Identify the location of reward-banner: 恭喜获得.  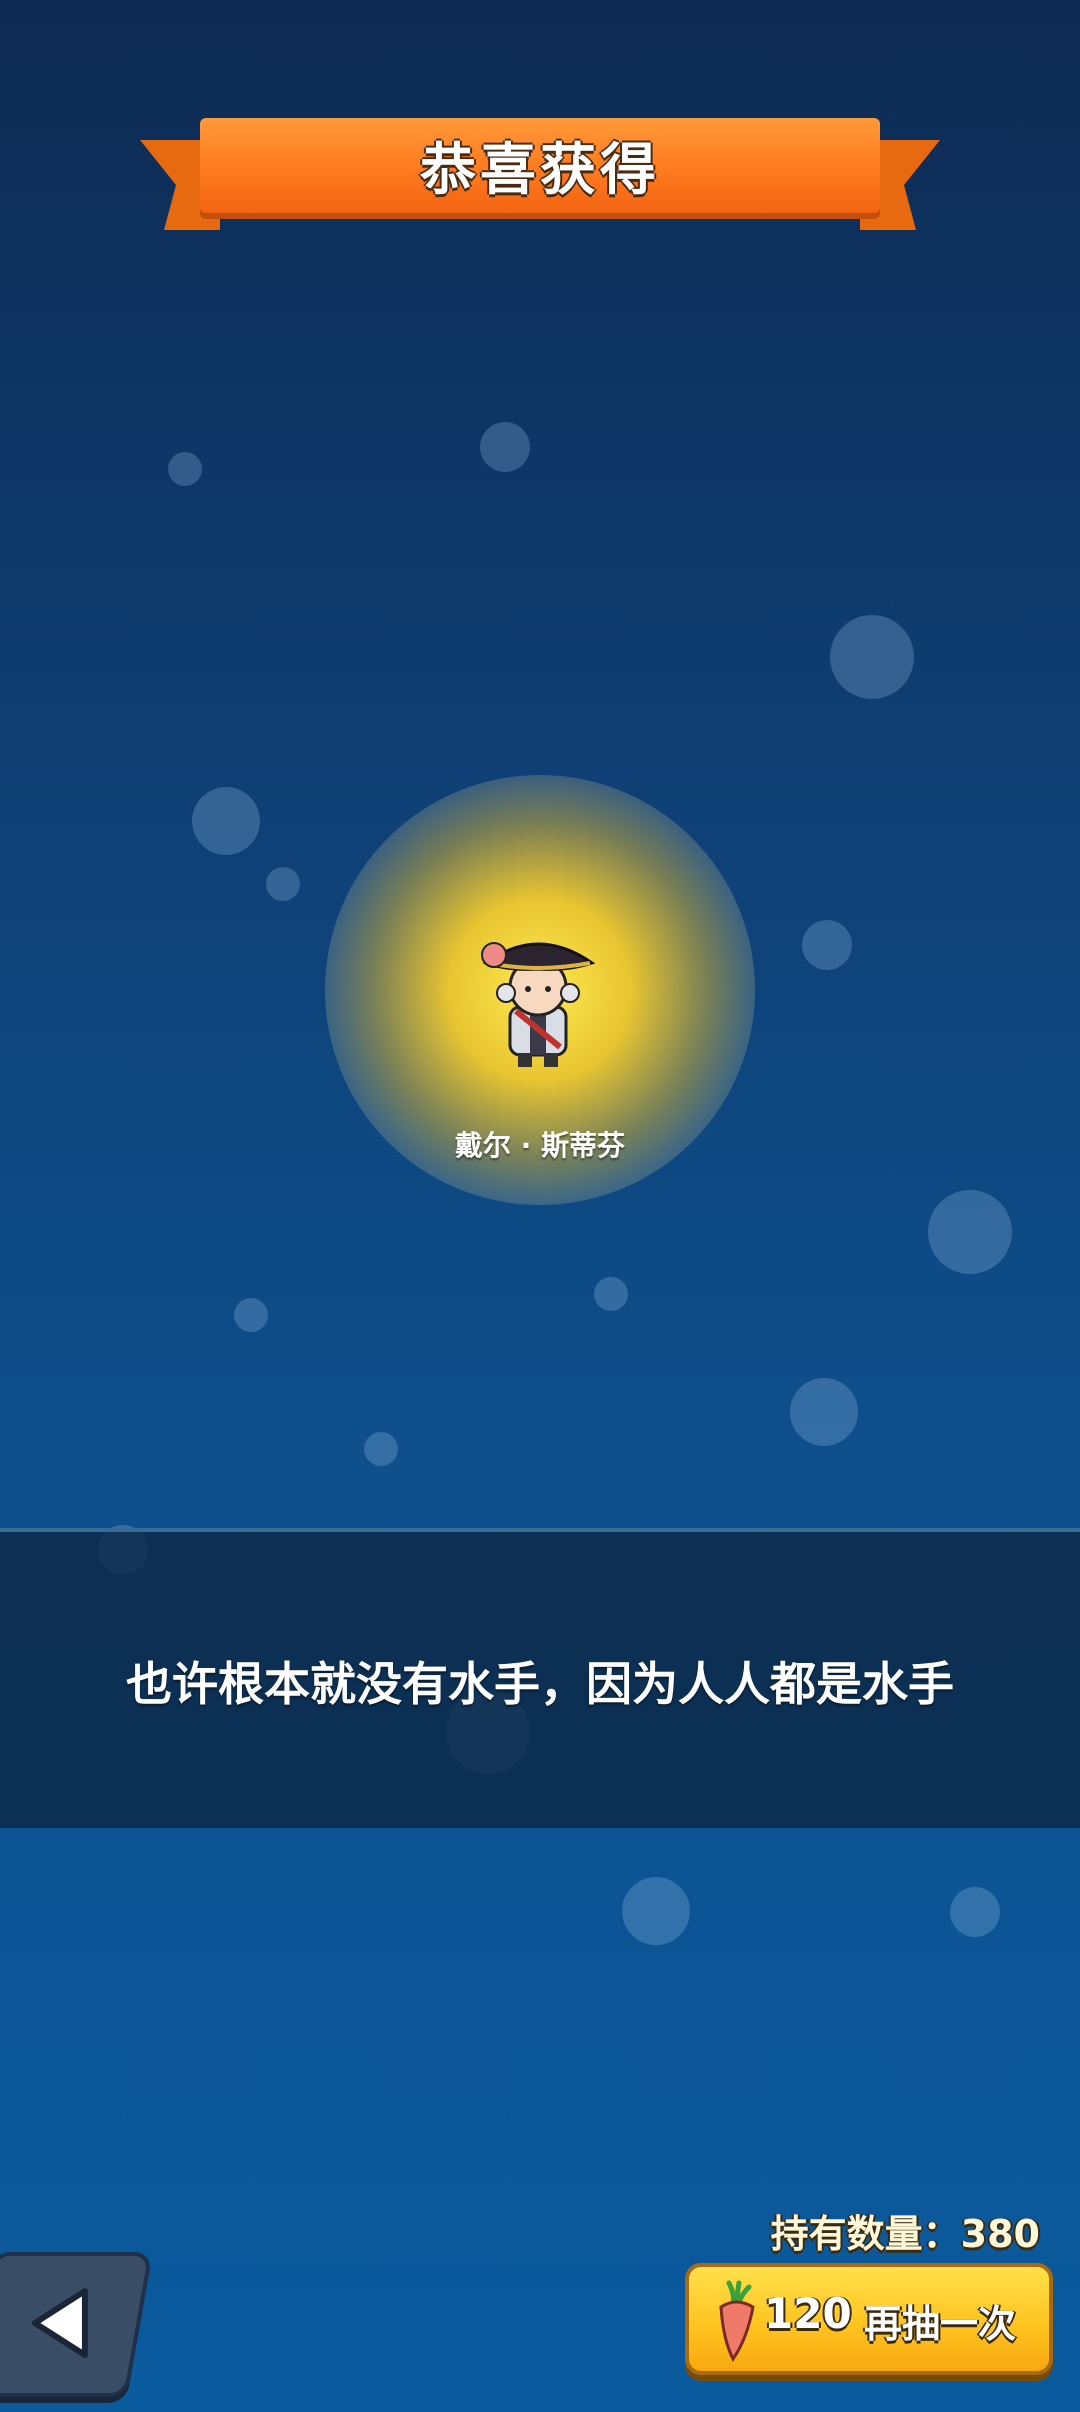
(540, 170).